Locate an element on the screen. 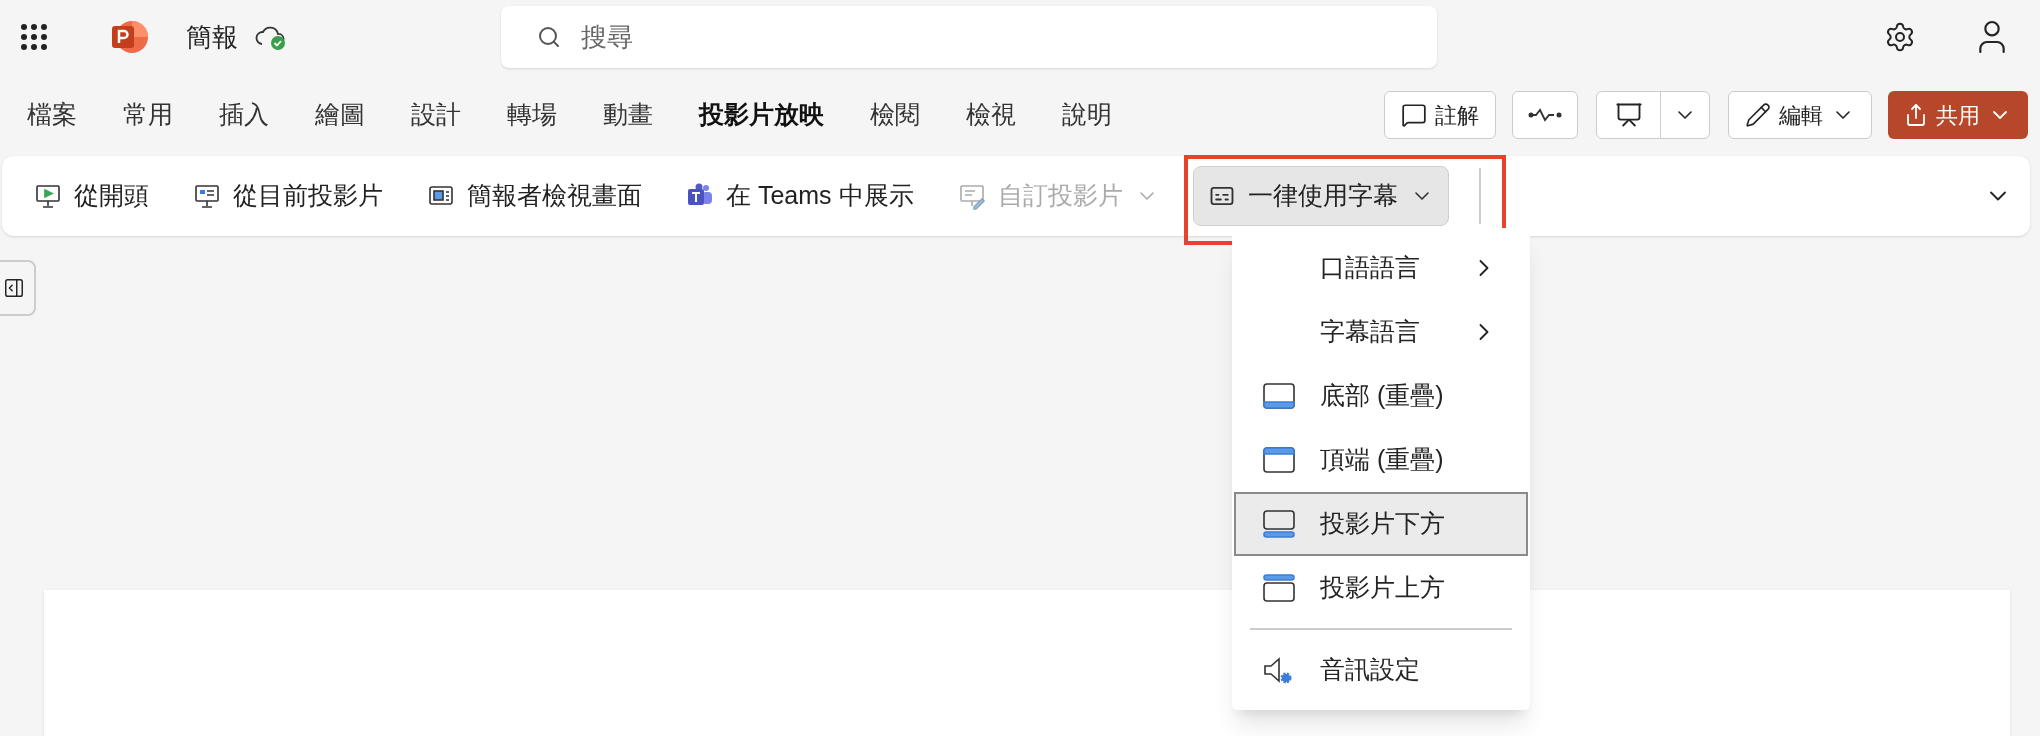 The width and height of the screenshot is (2040, 736). ribbon-tab: 檢視 is located at coordinates (991, 115).